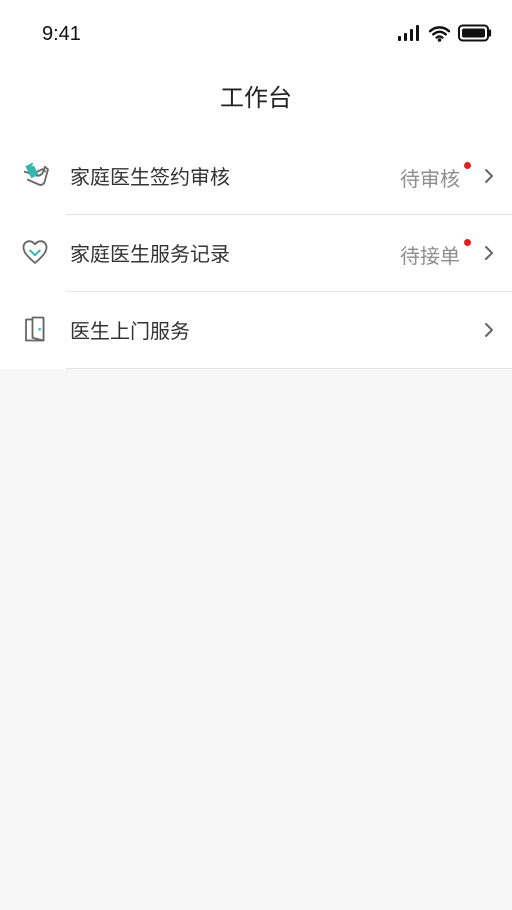  I want to click on doctor-home-service-item: 医生上门服务, so click(256, 330).